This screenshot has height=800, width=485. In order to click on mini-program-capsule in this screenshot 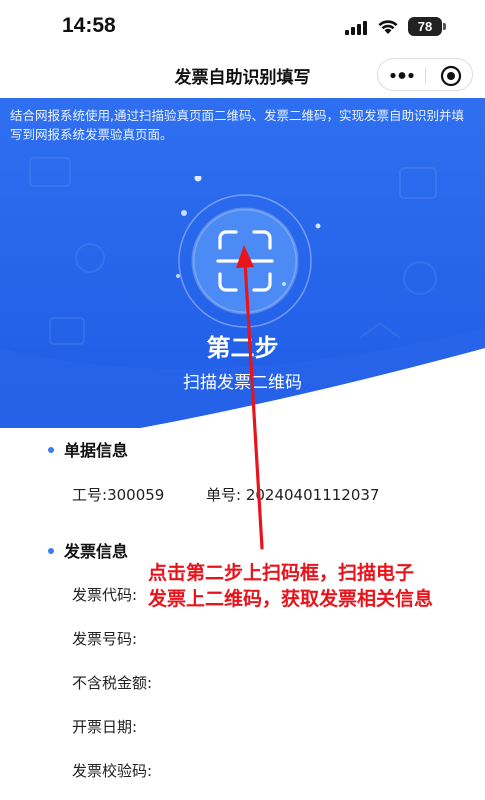, I will do `click(425, 74)`.